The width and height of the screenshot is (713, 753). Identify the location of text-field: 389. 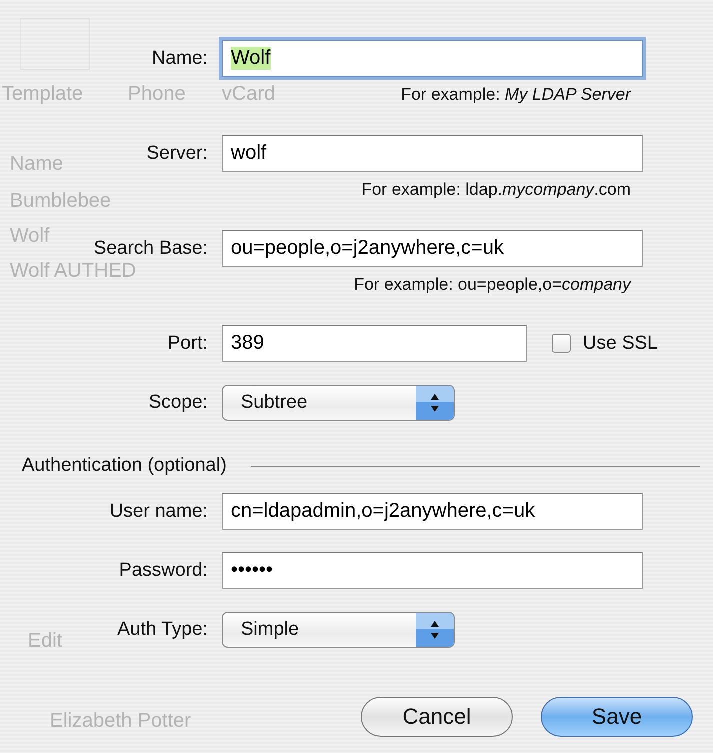
(374, 343).